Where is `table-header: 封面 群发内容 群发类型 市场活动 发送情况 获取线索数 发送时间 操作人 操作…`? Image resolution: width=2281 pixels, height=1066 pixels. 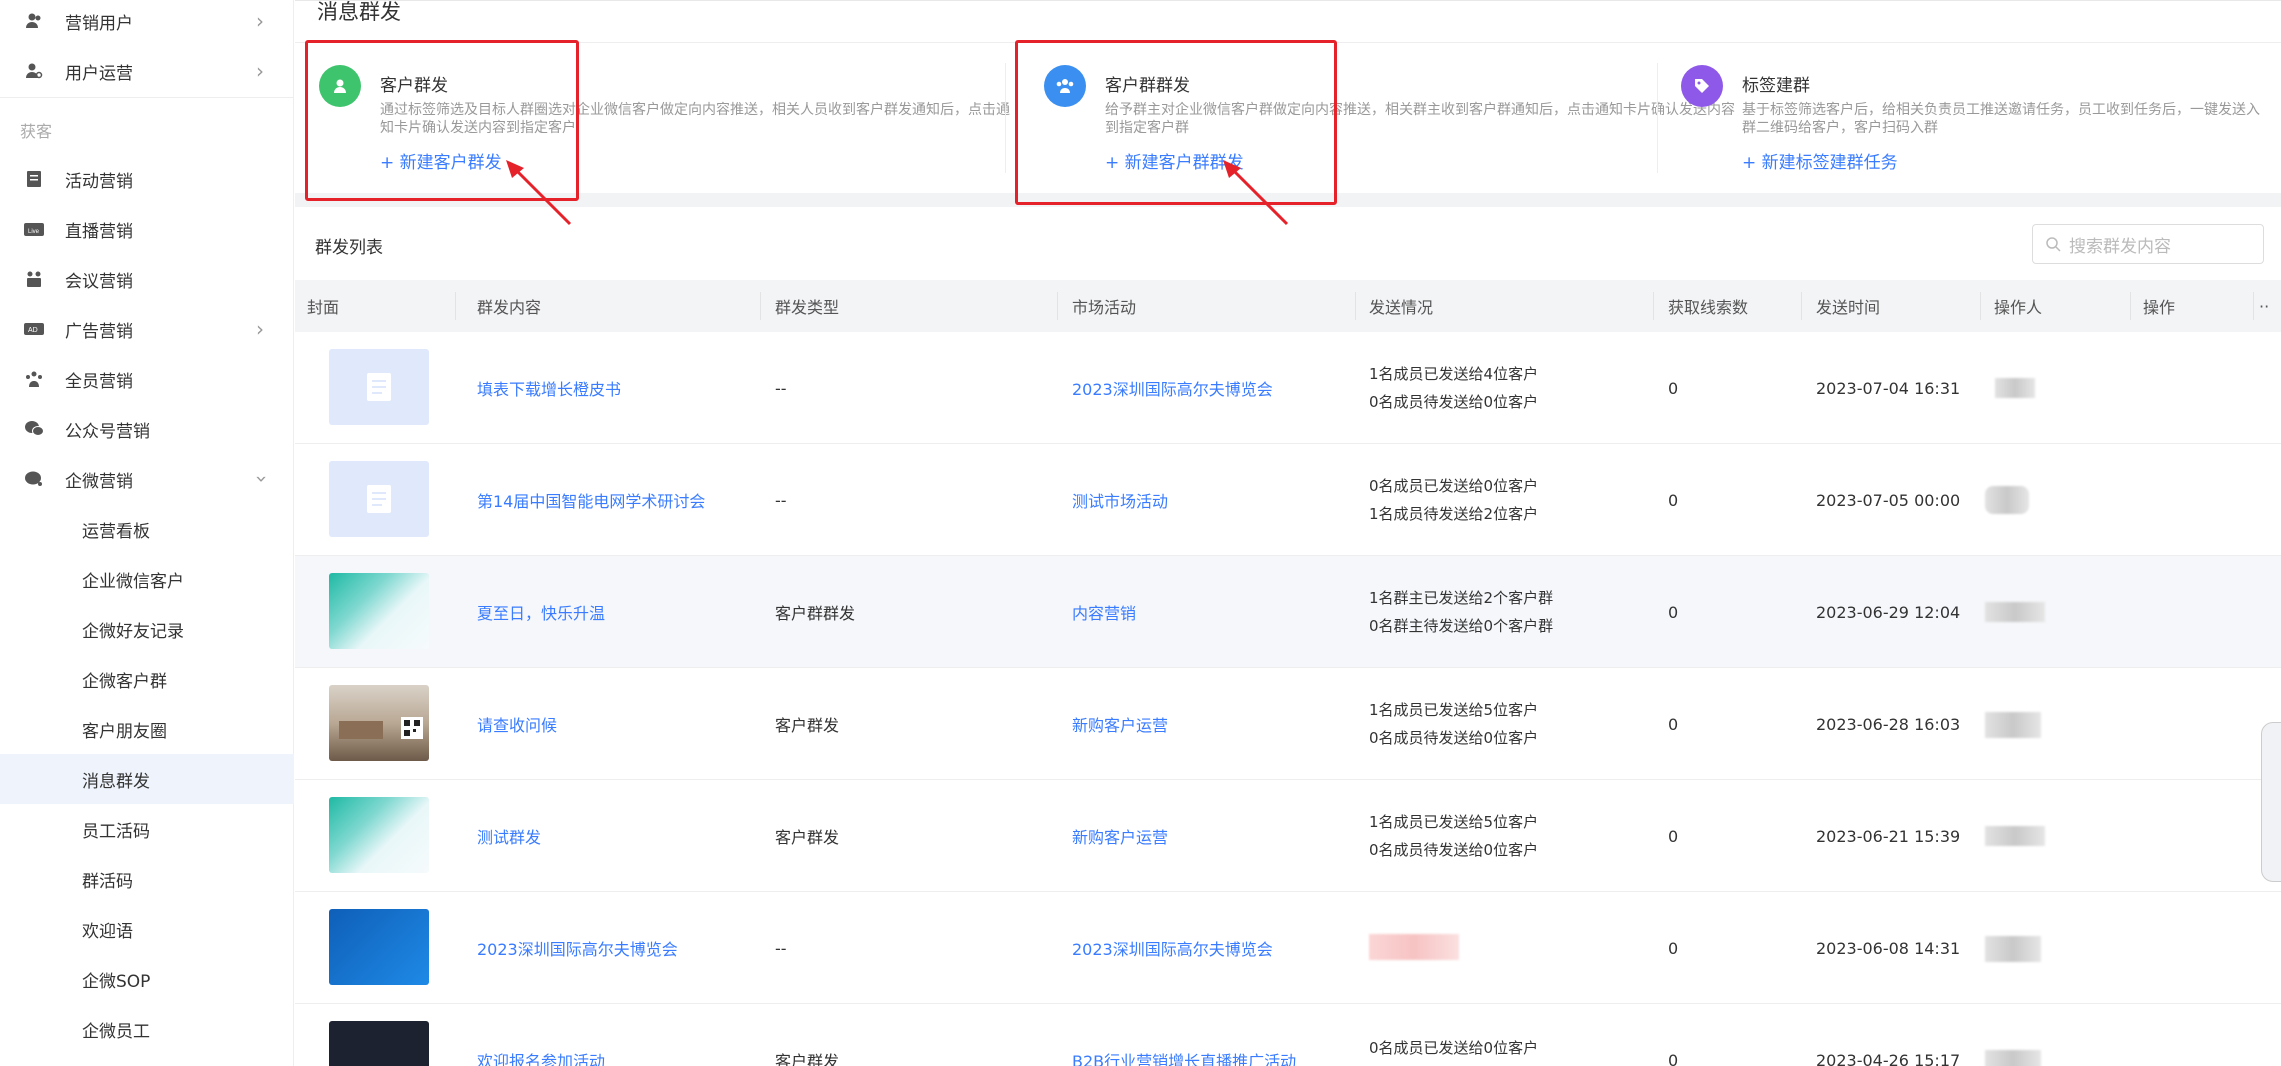 table-header: 封面 群发内容 群发类型 市场活动 发送情况 获取线索数 发送时间 操作人 操作… is located at coordinates (1288, 306).